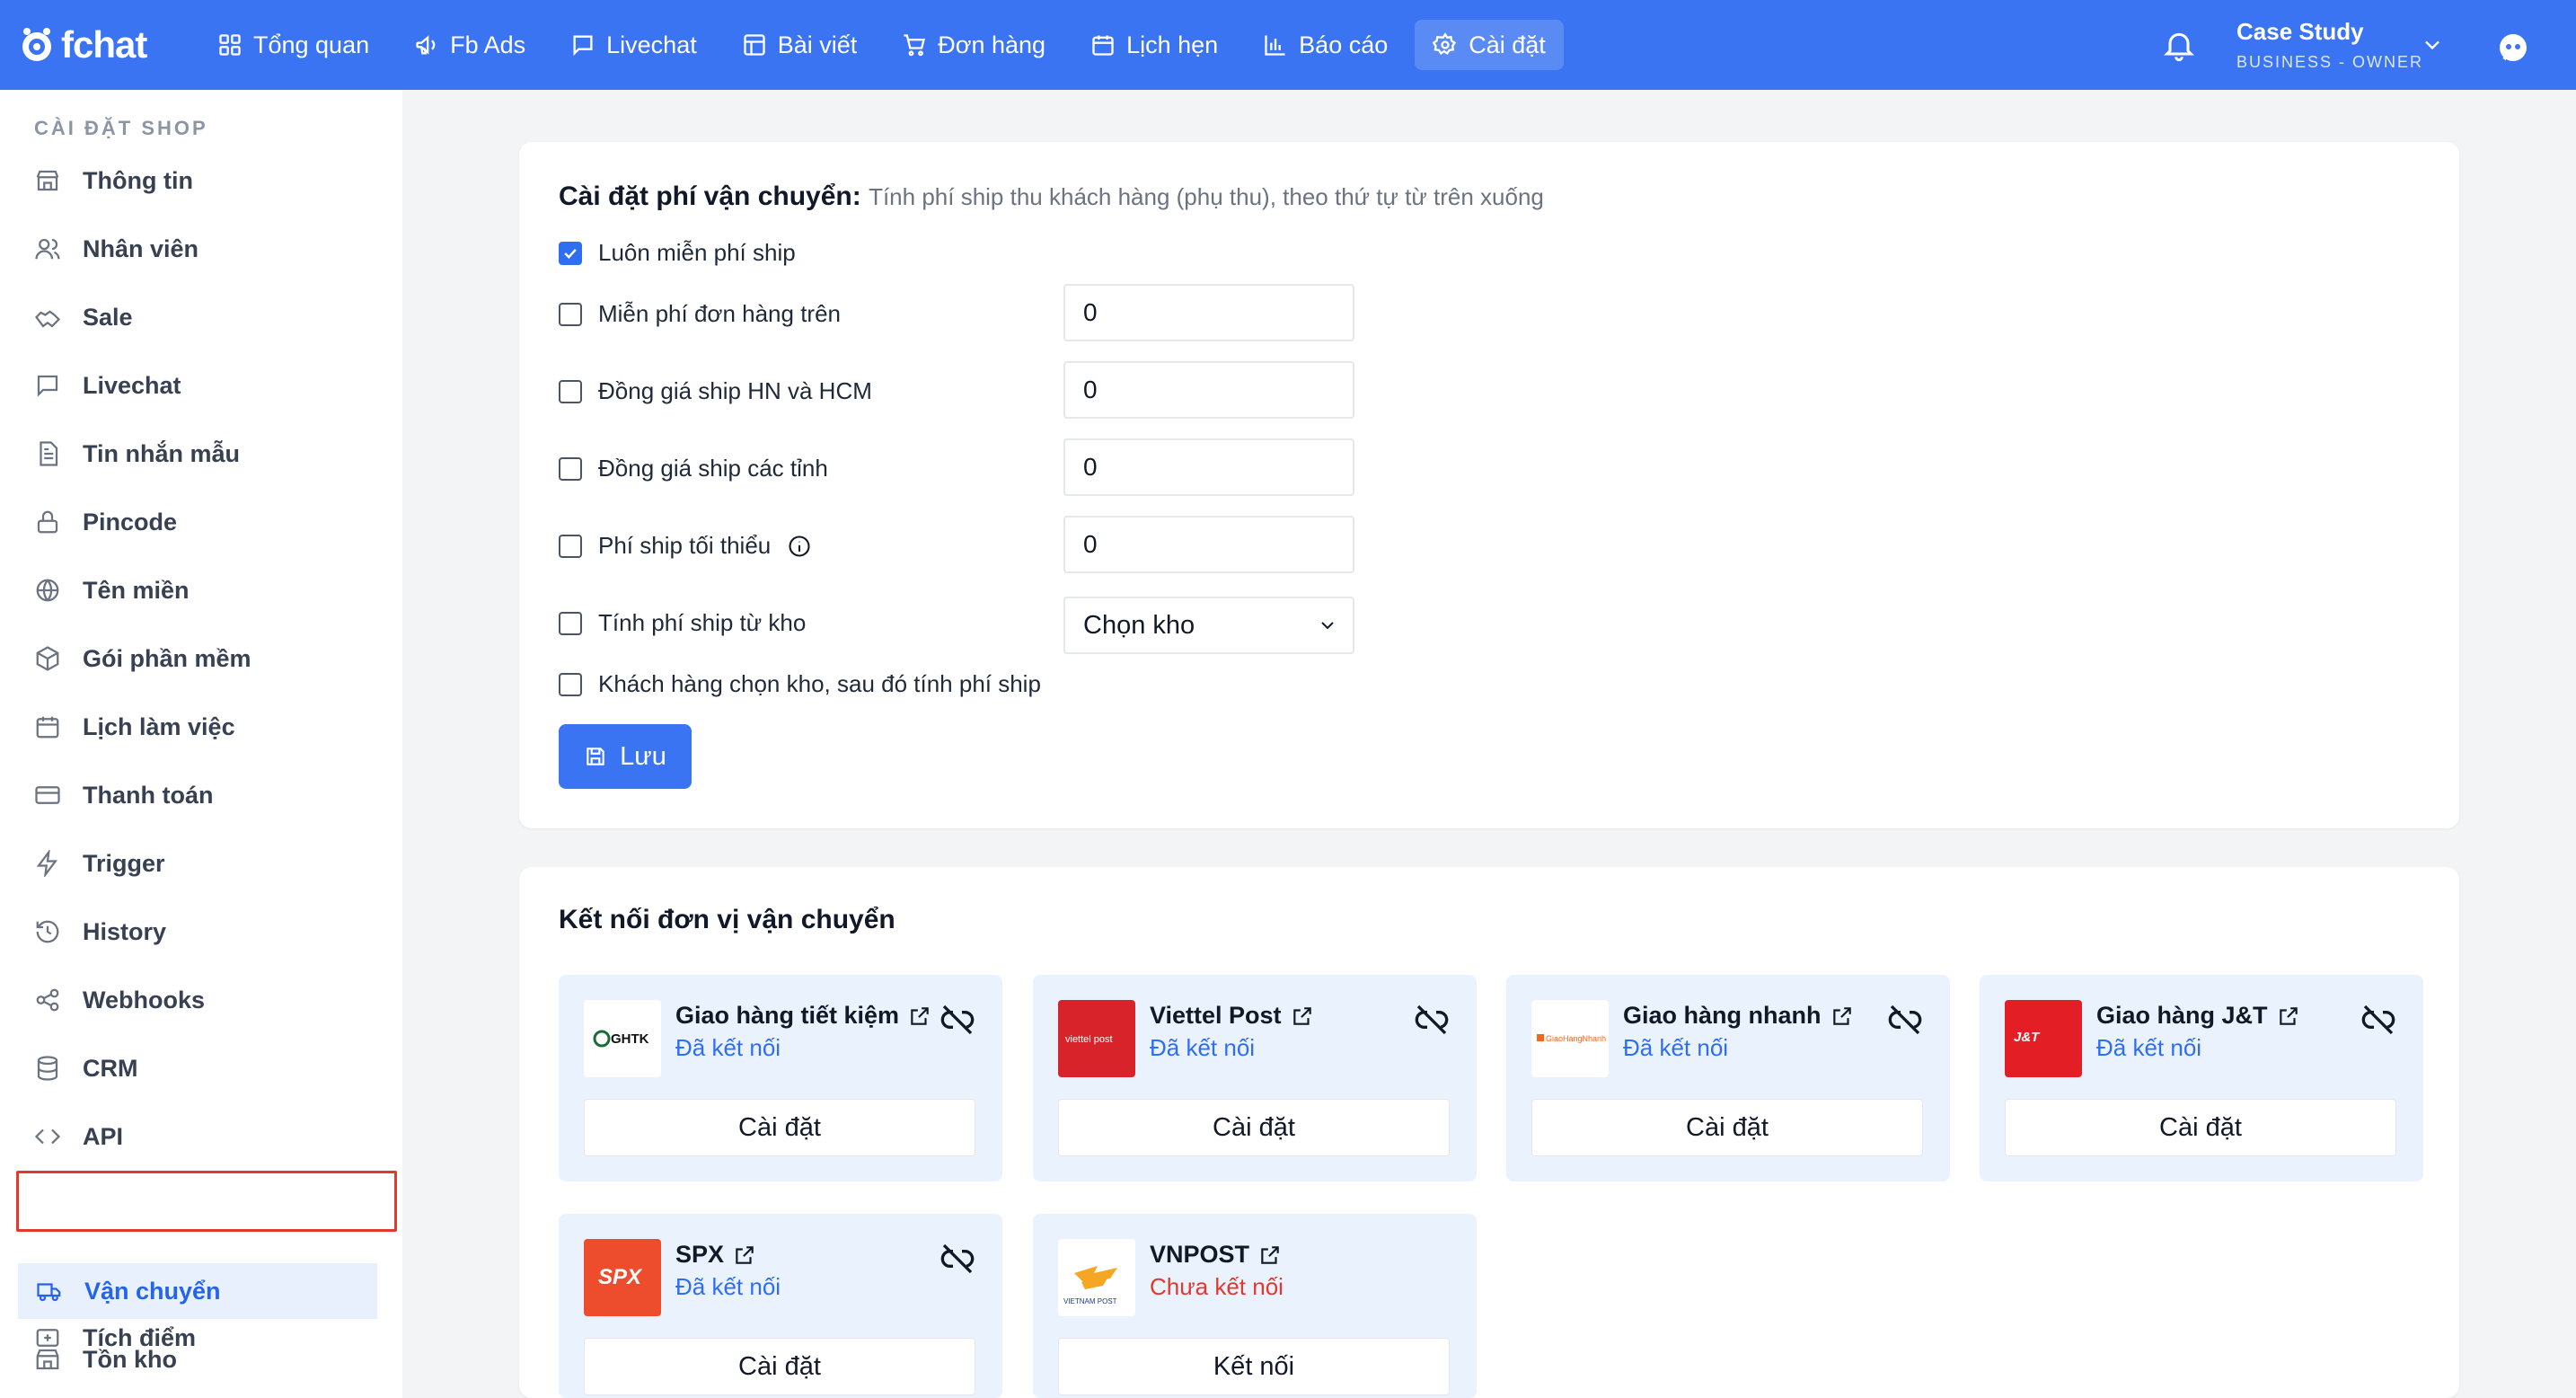  I want to click on carrier-logo: GiaoHangNhanh, so click(1570, 1038).